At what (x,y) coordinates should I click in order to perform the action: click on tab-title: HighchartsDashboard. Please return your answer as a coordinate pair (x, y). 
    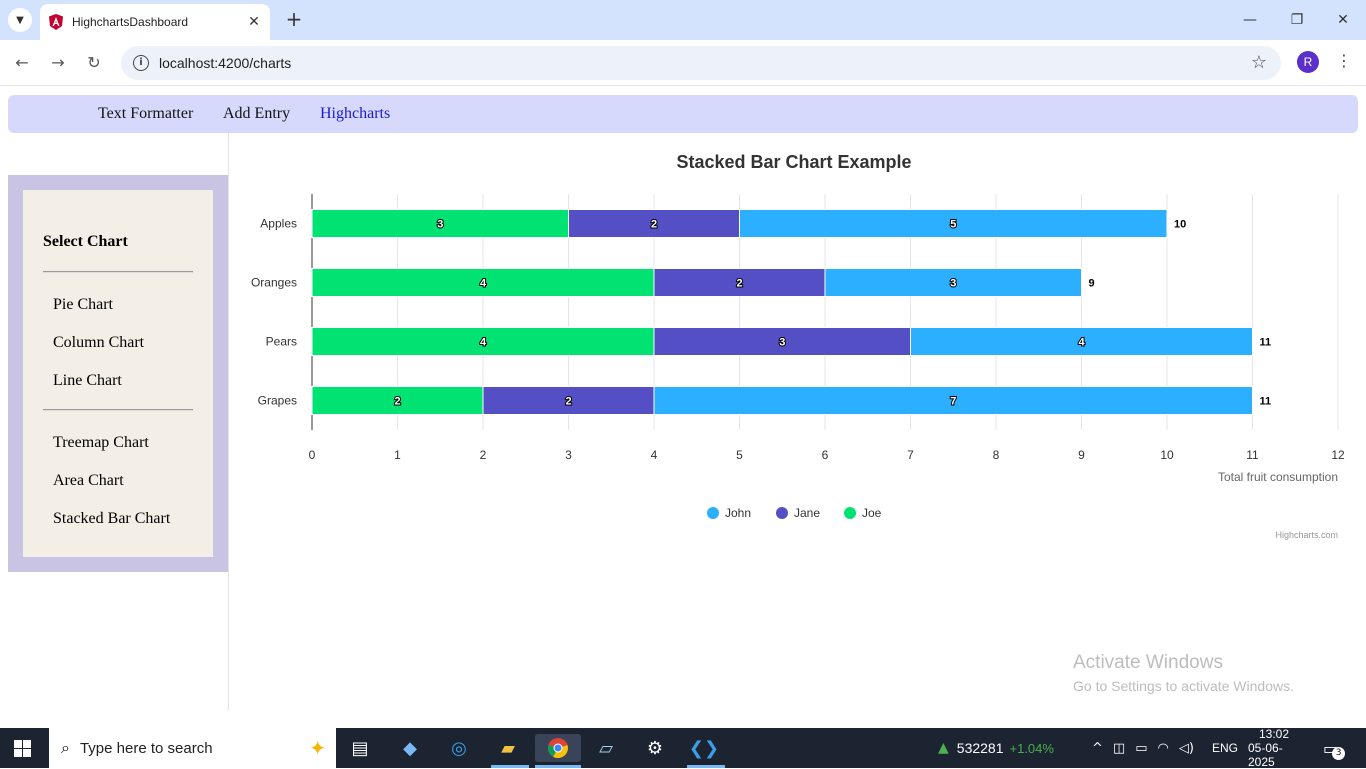
    Looking at the image, I should click on (130, 22).